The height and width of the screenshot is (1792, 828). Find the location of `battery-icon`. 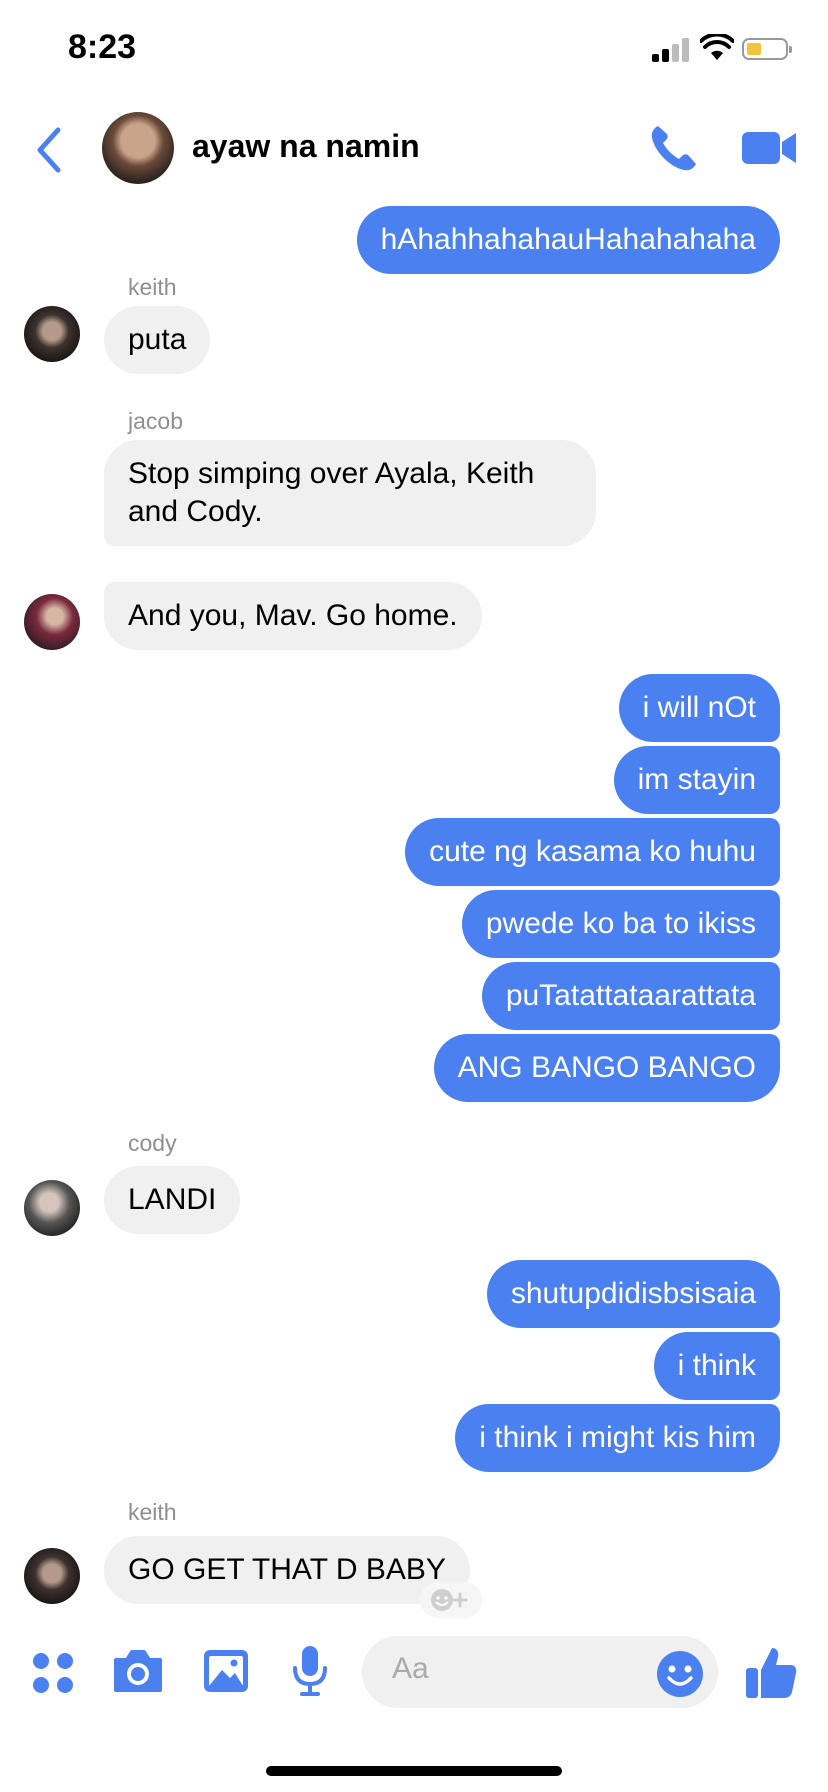

battery-icon is located at coordinates (767, 49).